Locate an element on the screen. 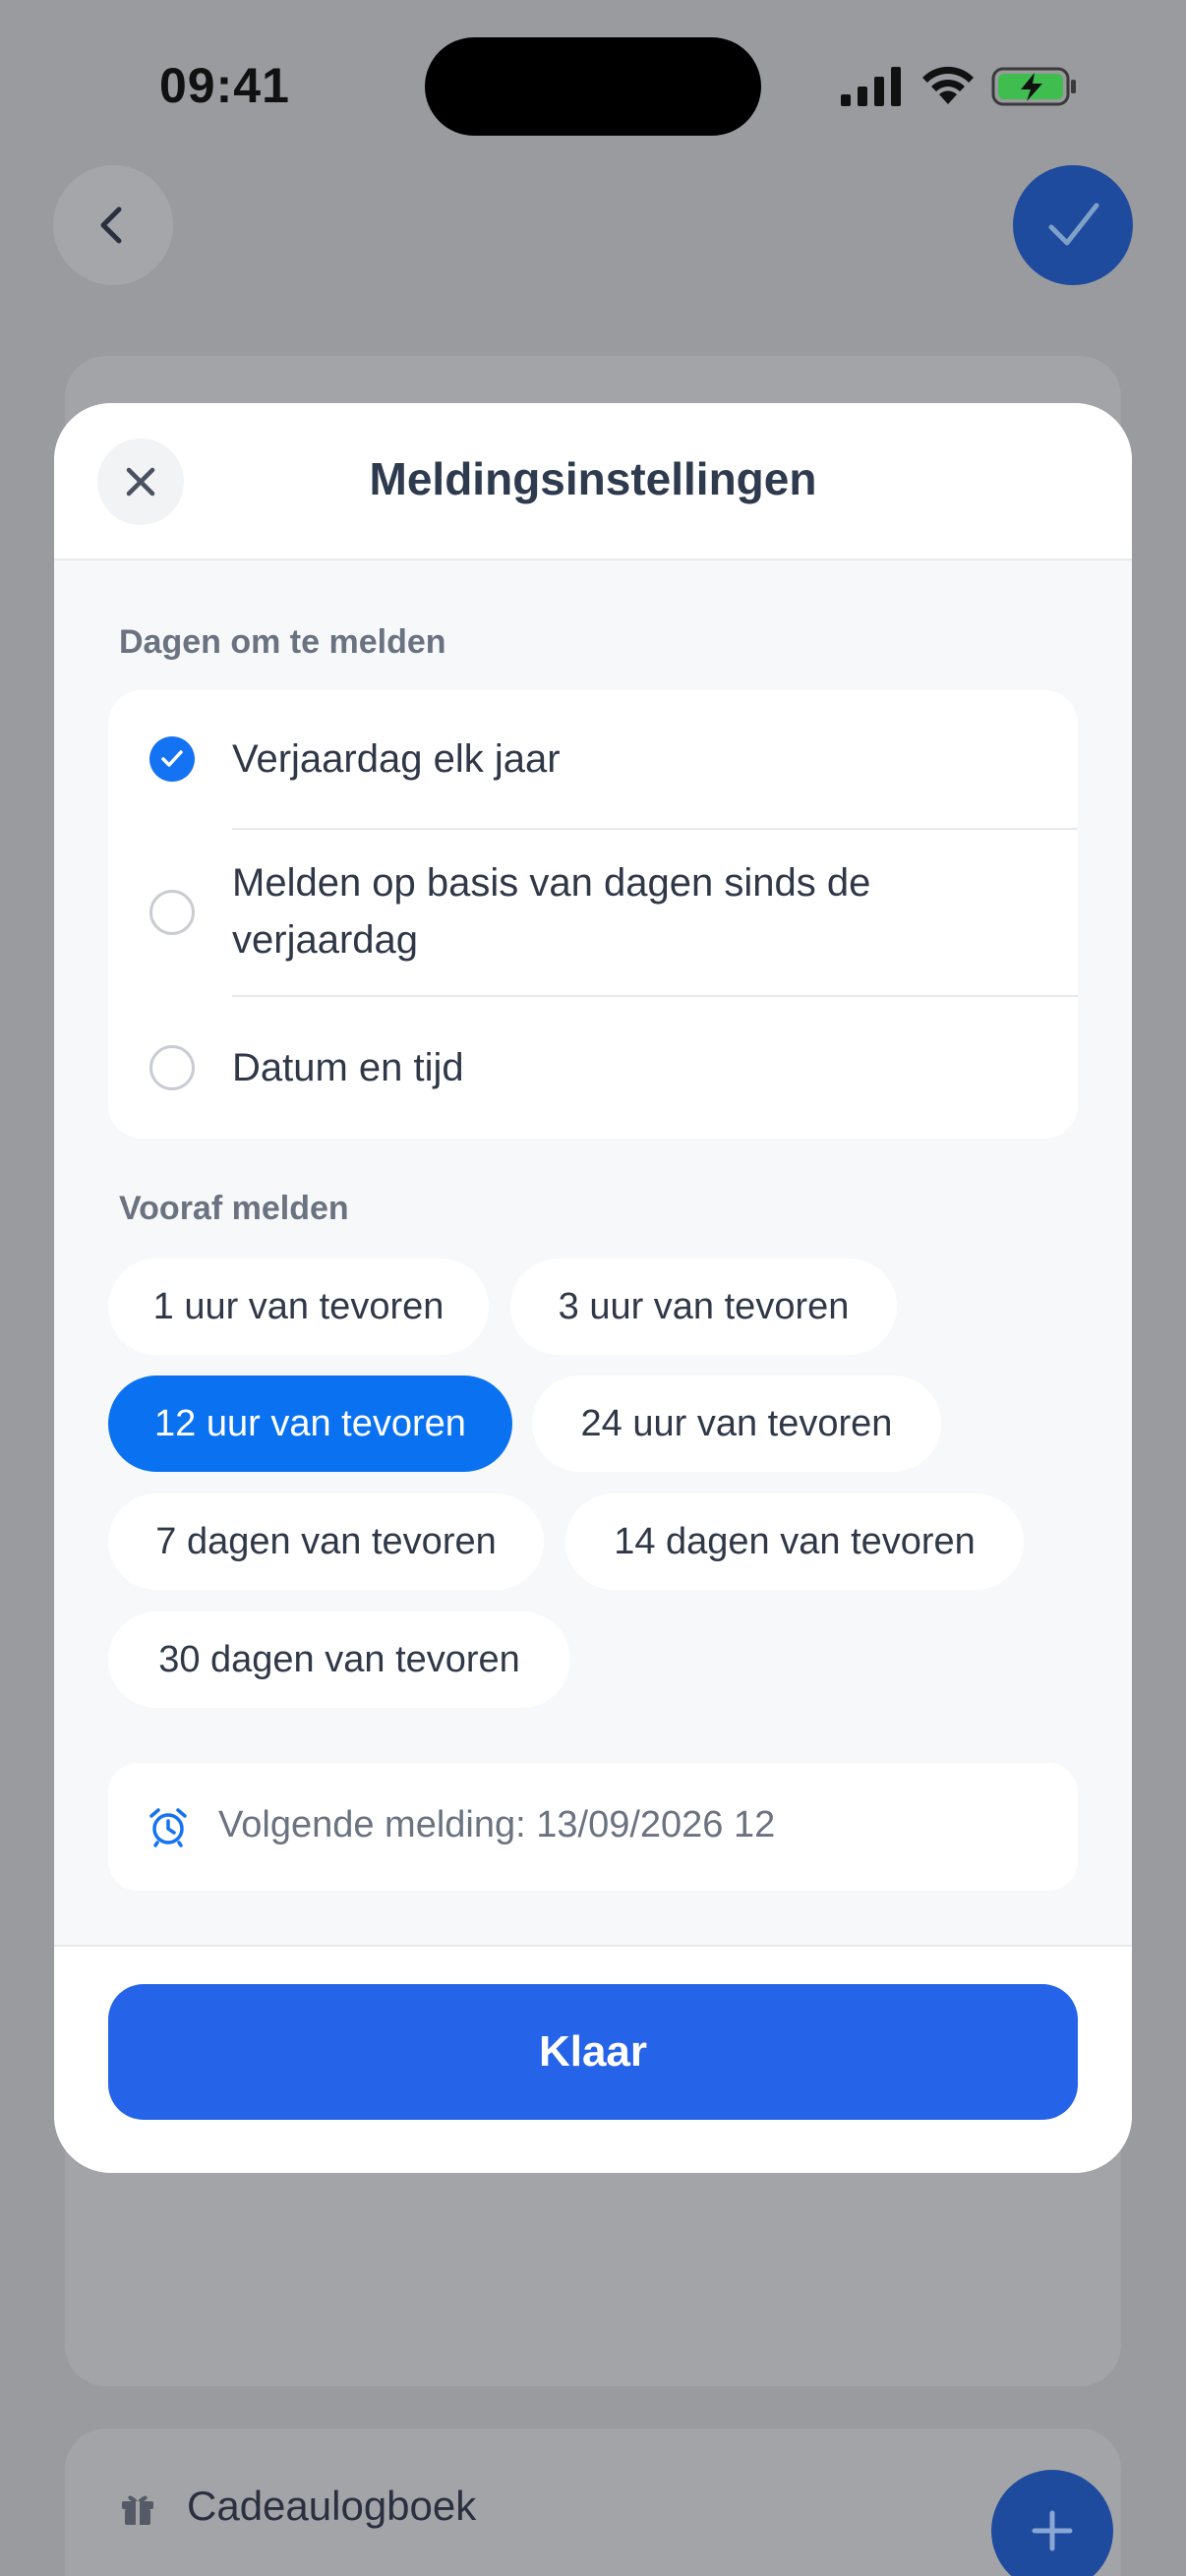 This screenshot has width=1186, height=2576. chip-1-hour: 1 uur van tevoren is located at coordinates (298, 1307).